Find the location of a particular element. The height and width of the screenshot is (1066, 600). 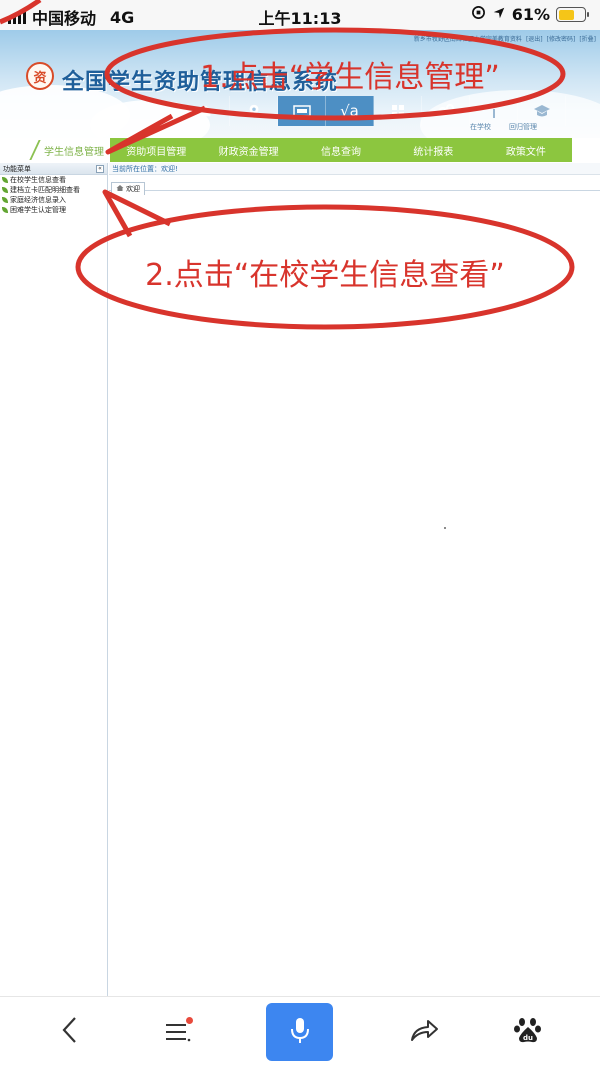

browser-toolbar: du is located at coordinates (300, 1031).